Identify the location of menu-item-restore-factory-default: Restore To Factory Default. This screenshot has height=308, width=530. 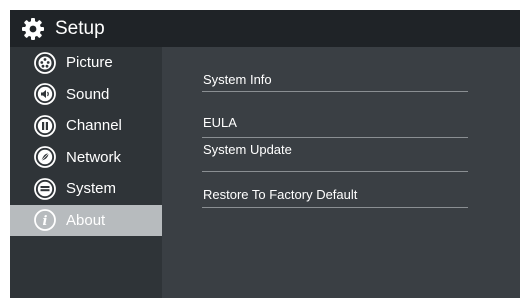
(335, 194).